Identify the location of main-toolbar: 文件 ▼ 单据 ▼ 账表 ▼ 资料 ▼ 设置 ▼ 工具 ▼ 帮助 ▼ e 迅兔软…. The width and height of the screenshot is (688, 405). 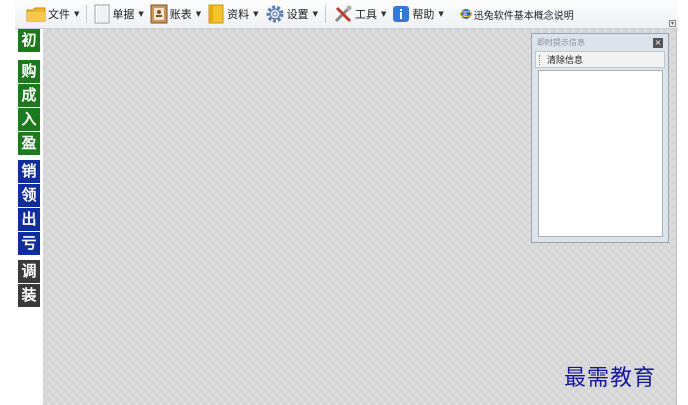
(346, 14).